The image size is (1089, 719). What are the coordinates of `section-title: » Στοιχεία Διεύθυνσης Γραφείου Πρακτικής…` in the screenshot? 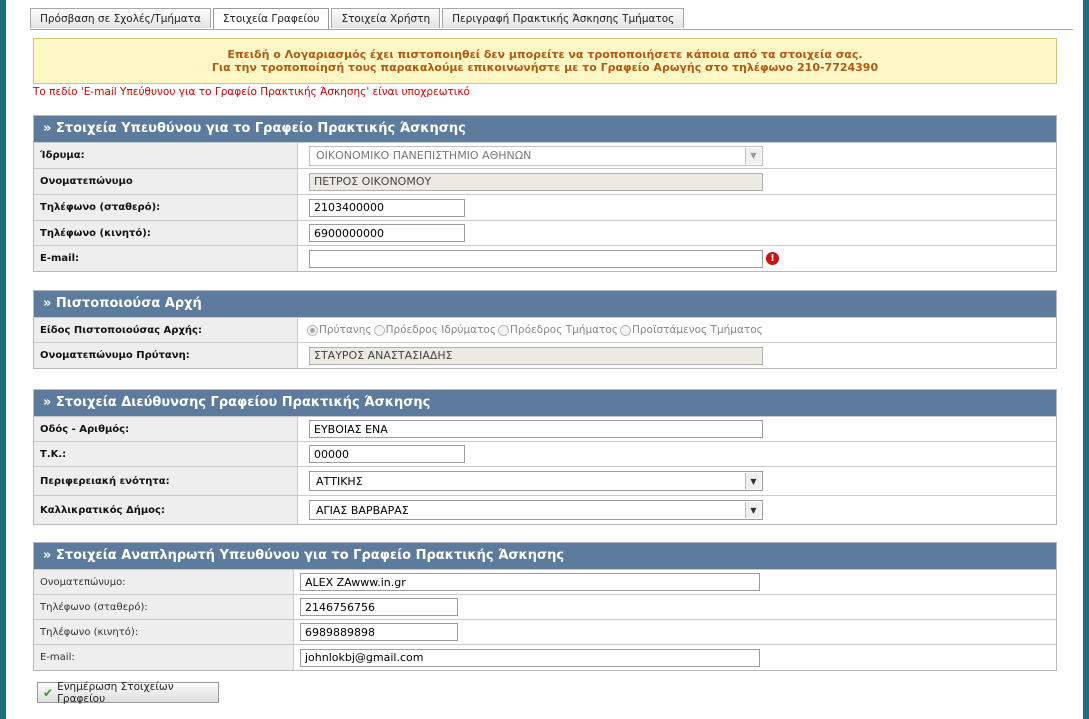 It's located at (545, 403).